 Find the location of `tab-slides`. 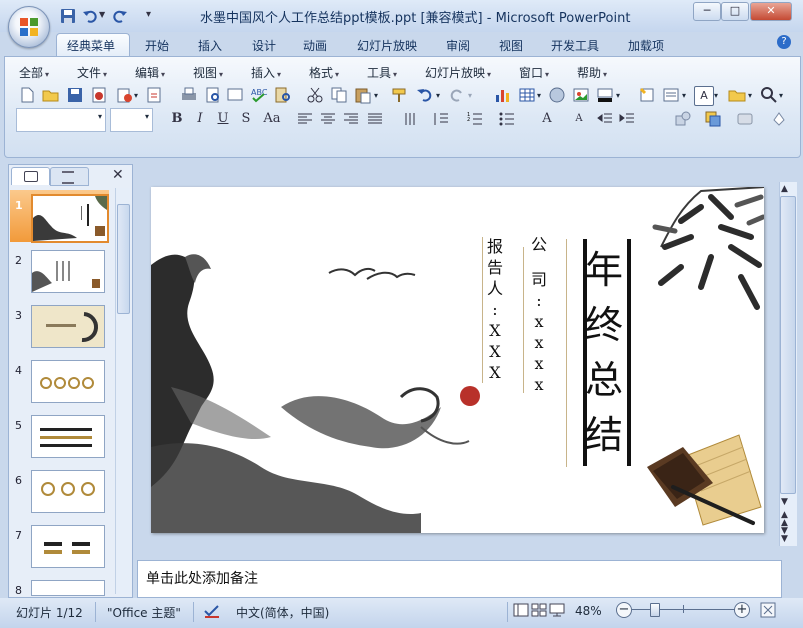

tab-slides is located at coordinates (30, 176).